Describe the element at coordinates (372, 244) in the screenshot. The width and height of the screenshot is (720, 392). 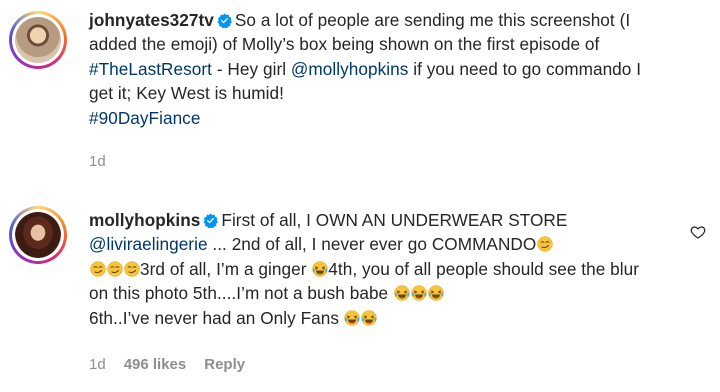
I see `comment-text: ... 2nd of all, I never ever go COMMANDO` at that location.